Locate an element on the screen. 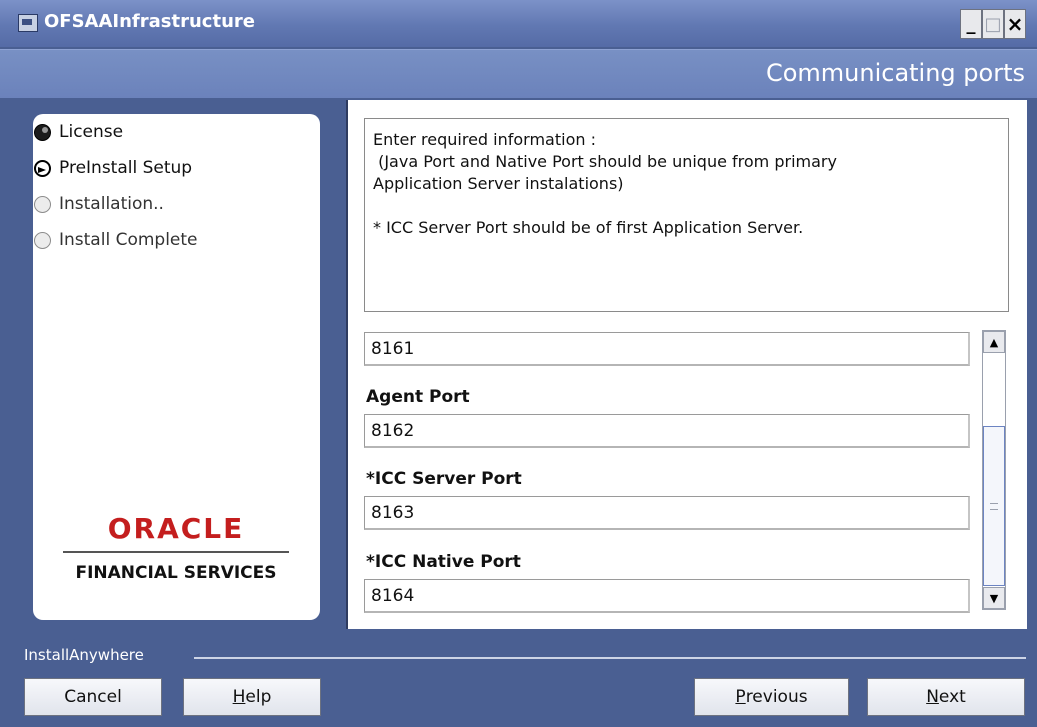 This screenshot has height=727, width=1037. icc-server-port-label: *ICC Server Port is located at coordinates (444, 479).